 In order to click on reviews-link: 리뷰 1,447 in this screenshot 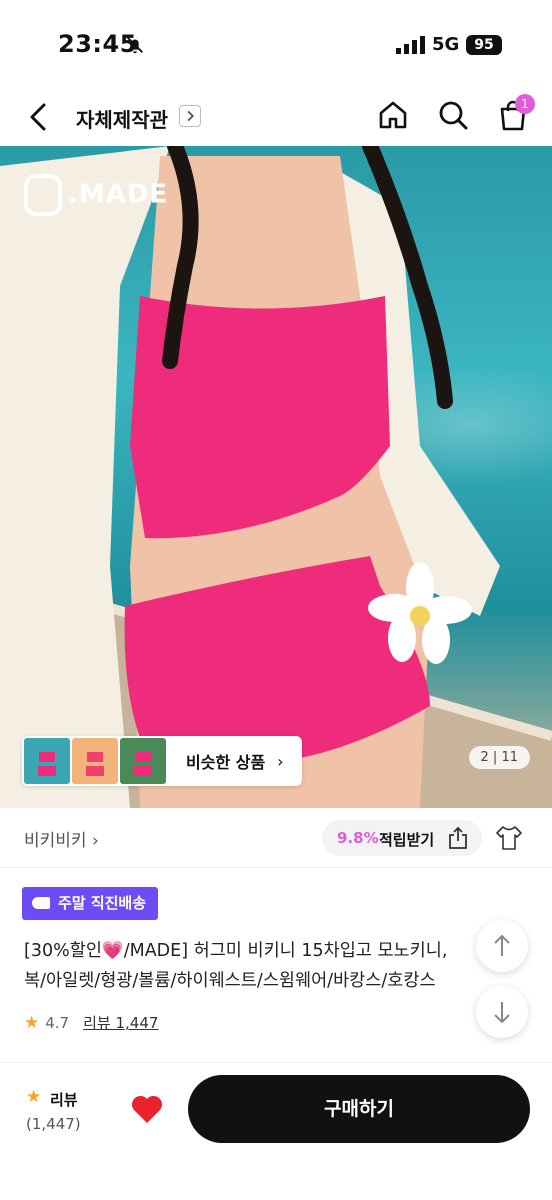, I will do `click(120, 1023)`.